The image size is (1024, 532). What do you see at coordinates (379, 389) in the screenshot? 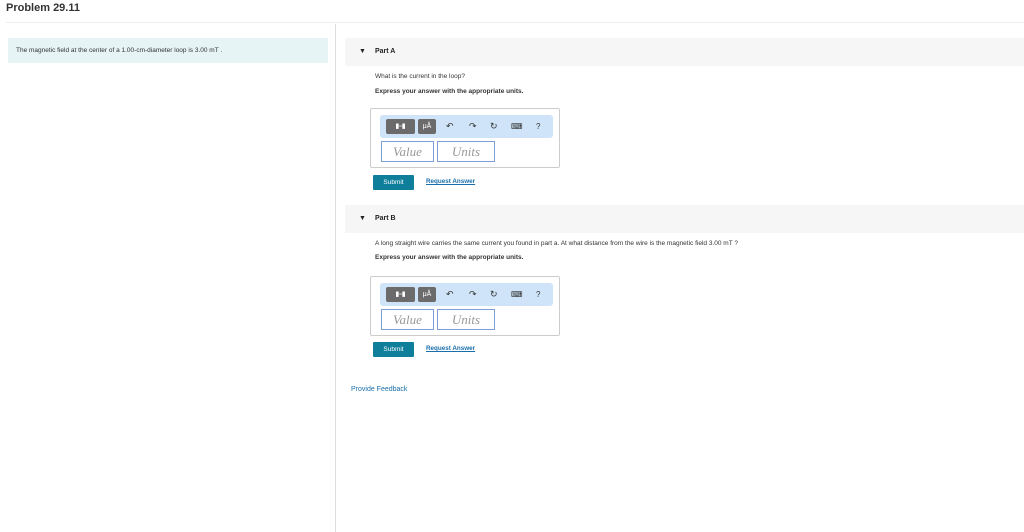
I see `provide-feedback-link: Provide Feedback` at bounding box center [379, 389].